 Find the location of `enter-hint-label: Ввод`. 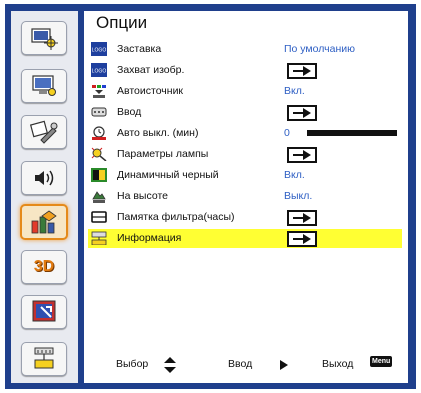

enter-hint-label: Ввод is located at coordinates (240, 364).